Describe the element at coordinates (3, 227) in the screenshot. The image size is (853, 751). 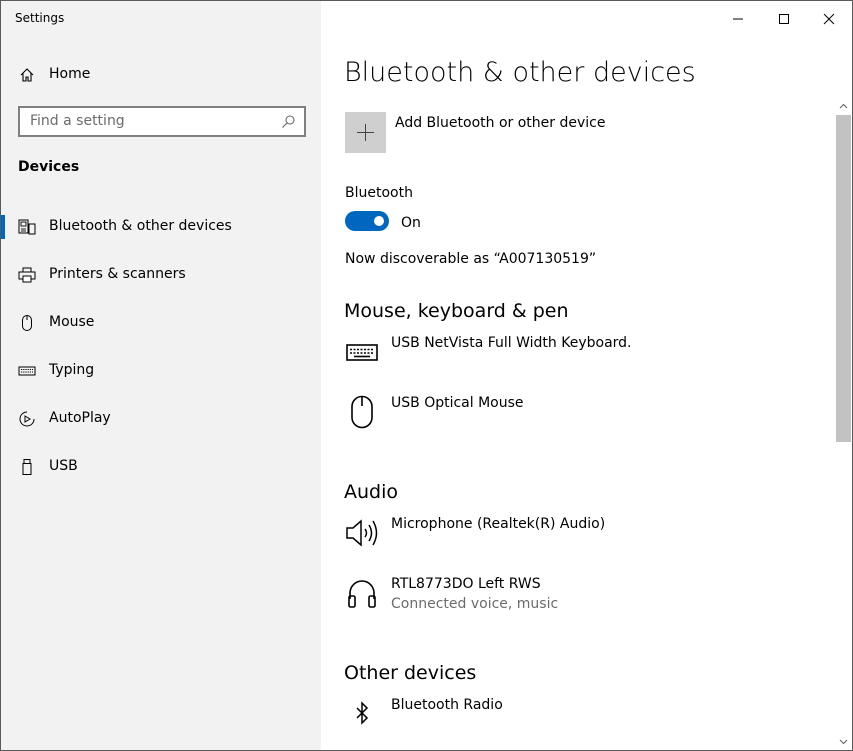
I see `selection-indicator` at that location.